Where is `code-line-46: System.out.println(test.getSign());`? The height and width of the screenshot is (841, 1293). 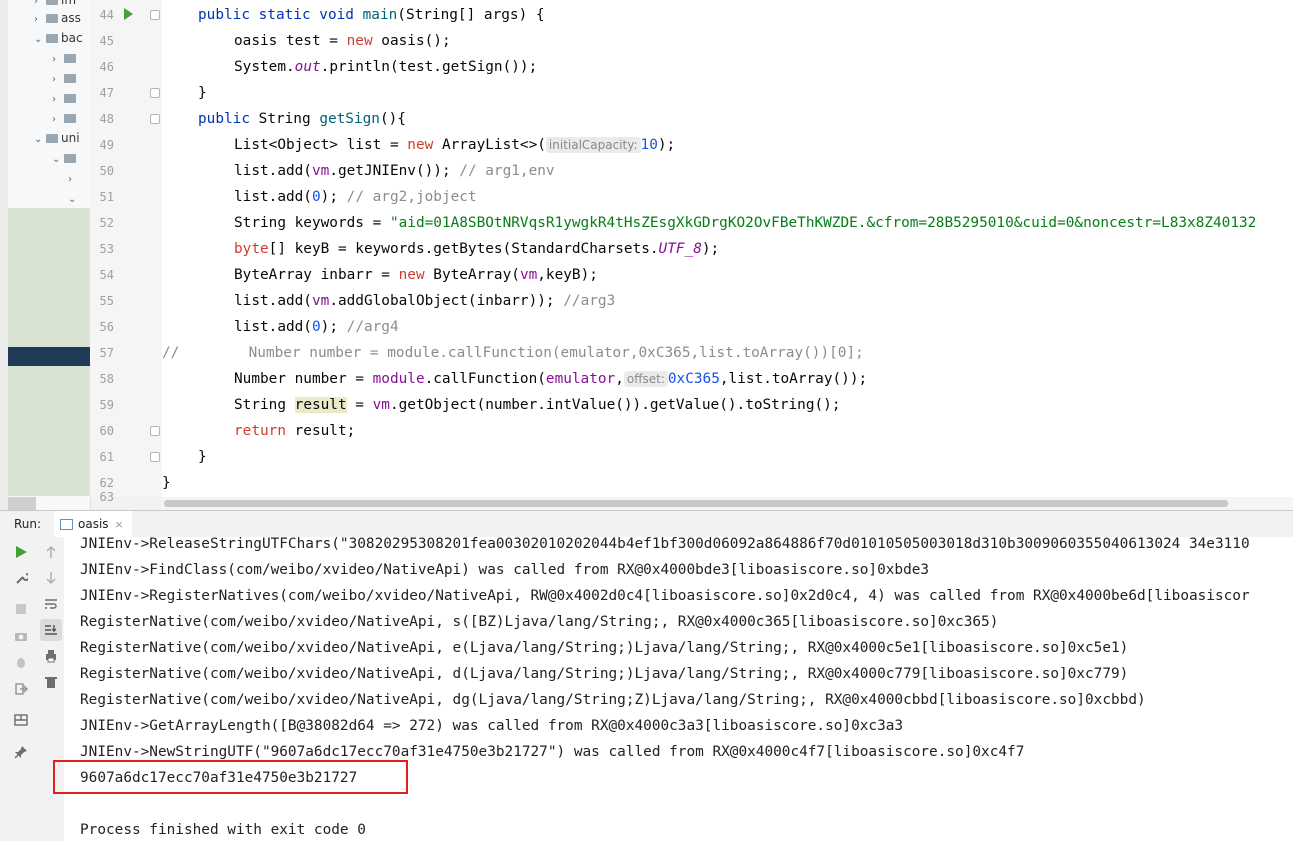 code-line-46: System.out.println(test.getSign()); is located at coordinates (385, 67).